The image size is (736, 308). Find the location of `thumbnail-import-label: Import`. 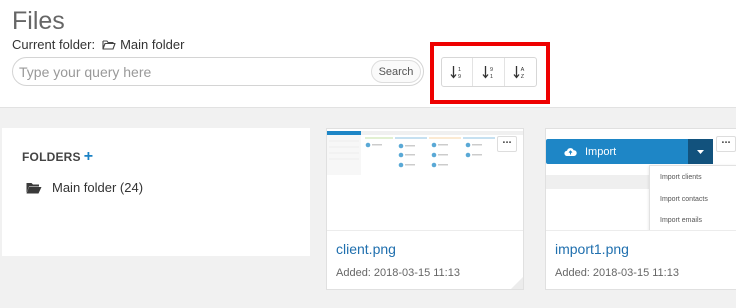

thumbnail-import-label: Import is located at coordinates (601, 151).